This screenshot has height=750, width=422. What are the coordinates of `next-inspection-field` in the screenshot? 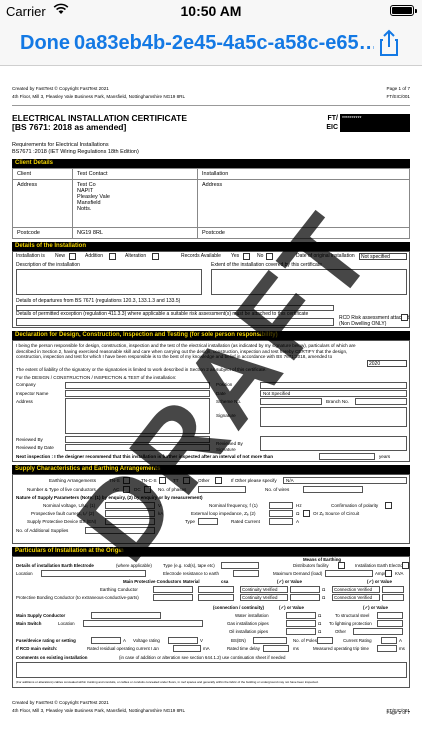 It's located at (347, 456).